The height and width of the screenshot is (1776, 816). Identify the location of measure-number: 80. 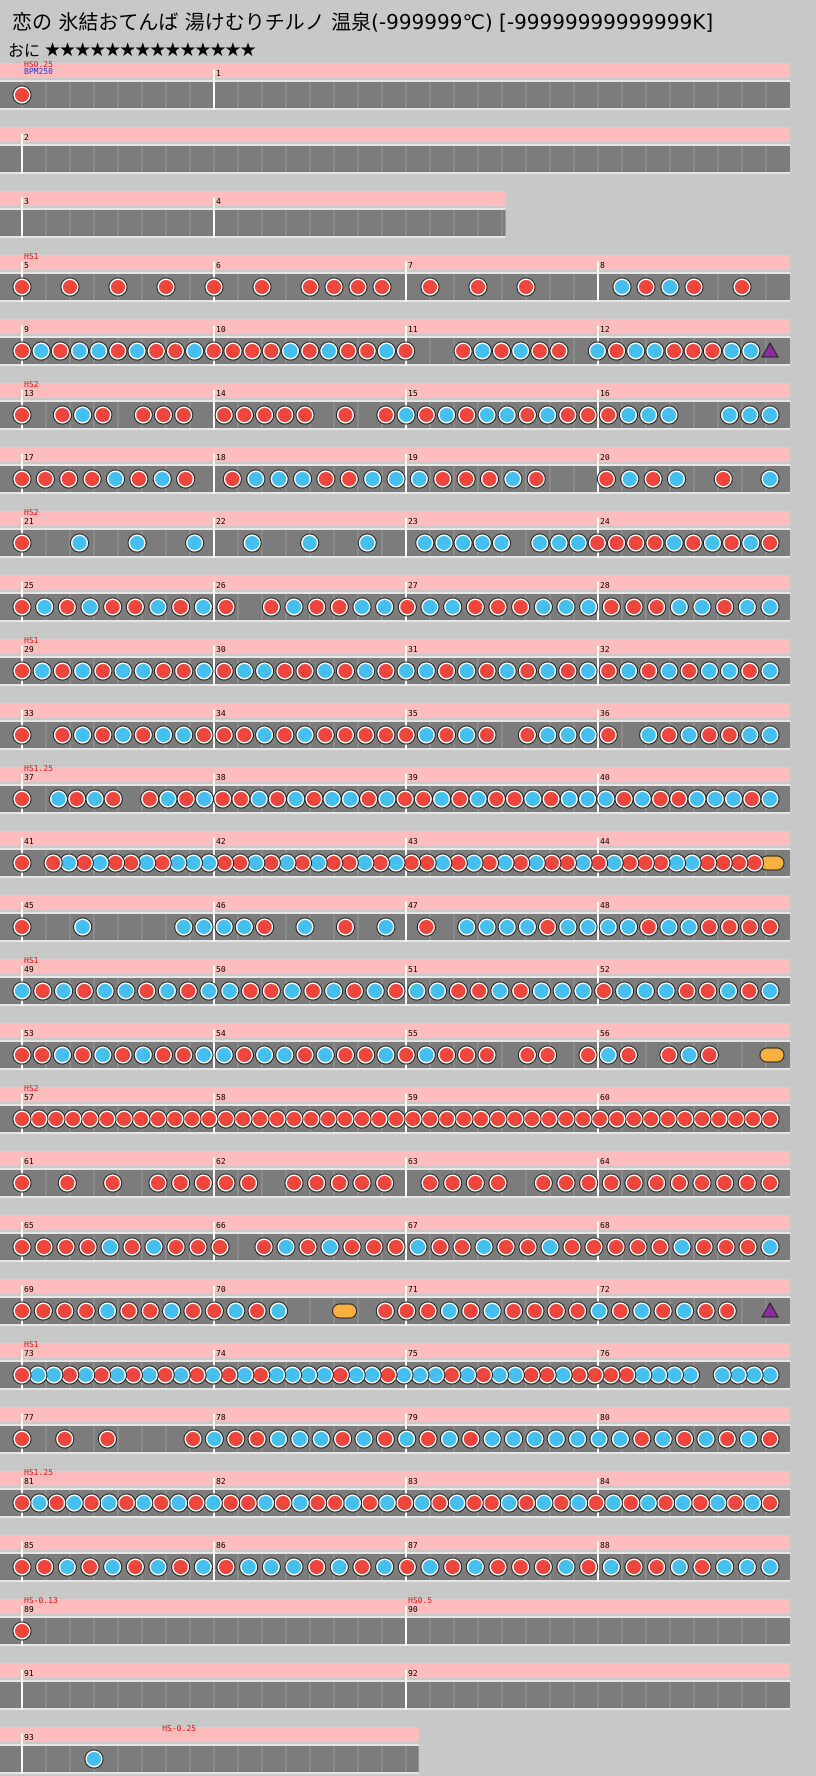
(605, 1417).